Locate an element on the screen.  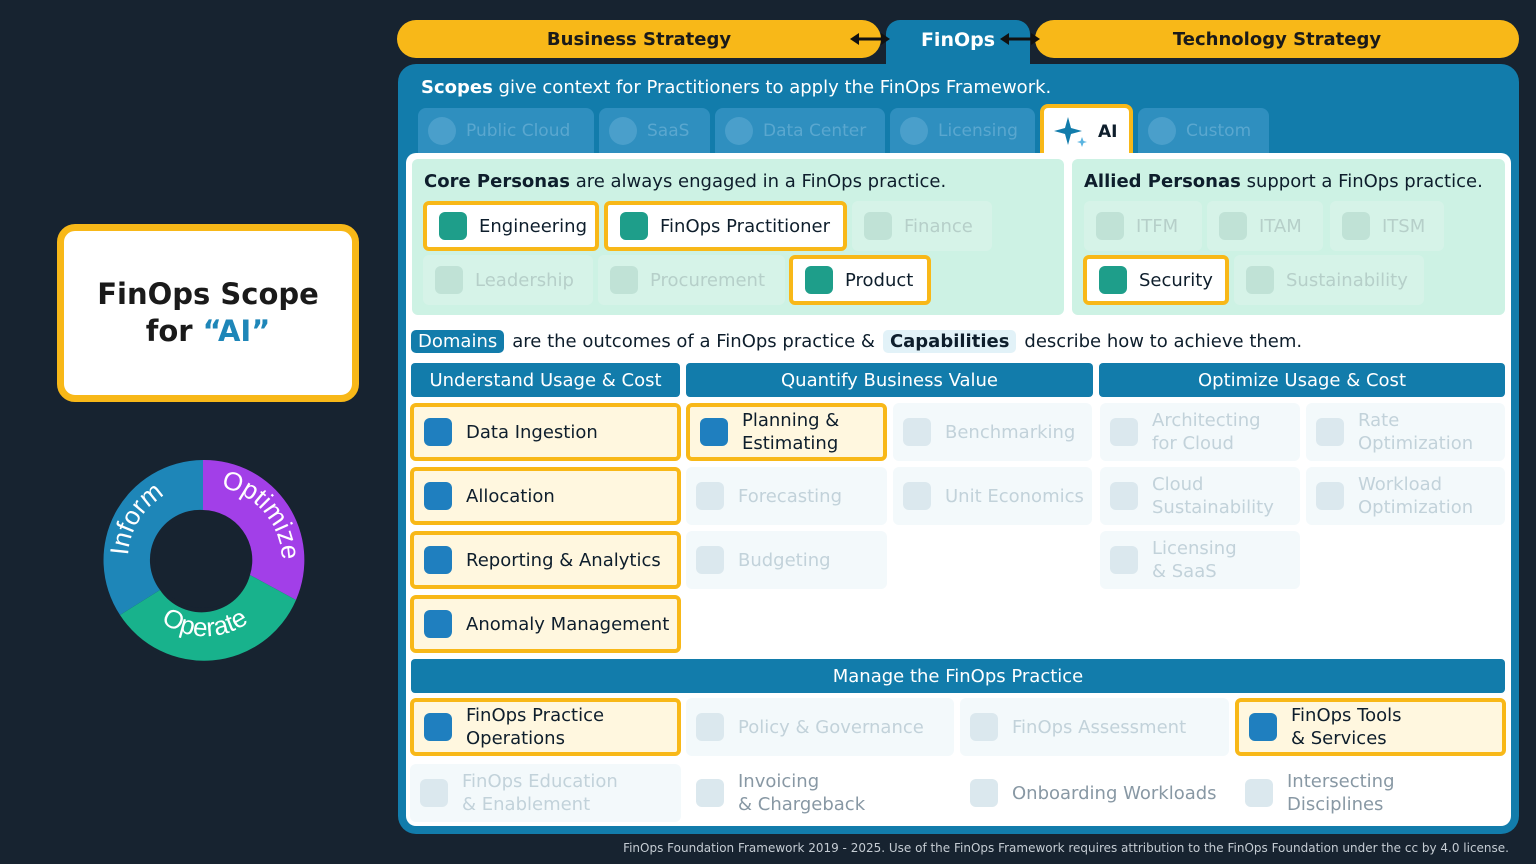
license-window-icon is located at coordinates (1124, 560).